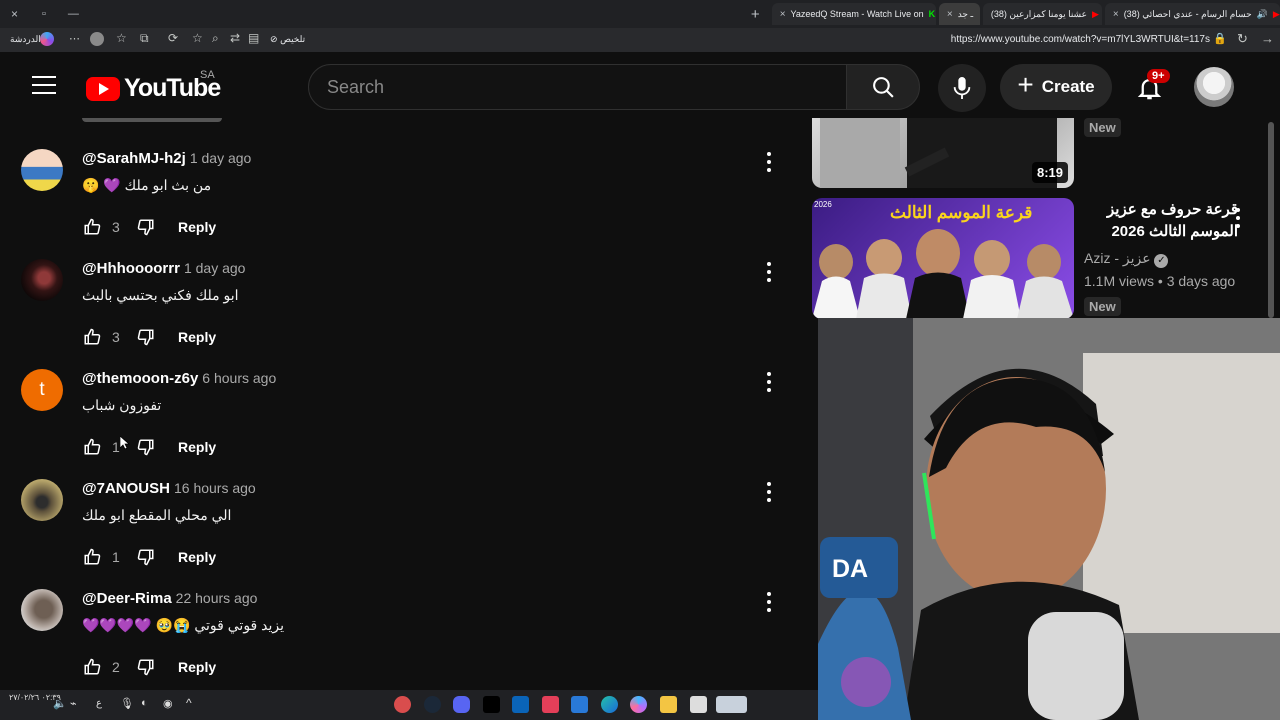  What do you see at coordinates (127, 598) in the screenshot?
I see `author-handle: @Deer-Rima` at bounding box center [127, 598].